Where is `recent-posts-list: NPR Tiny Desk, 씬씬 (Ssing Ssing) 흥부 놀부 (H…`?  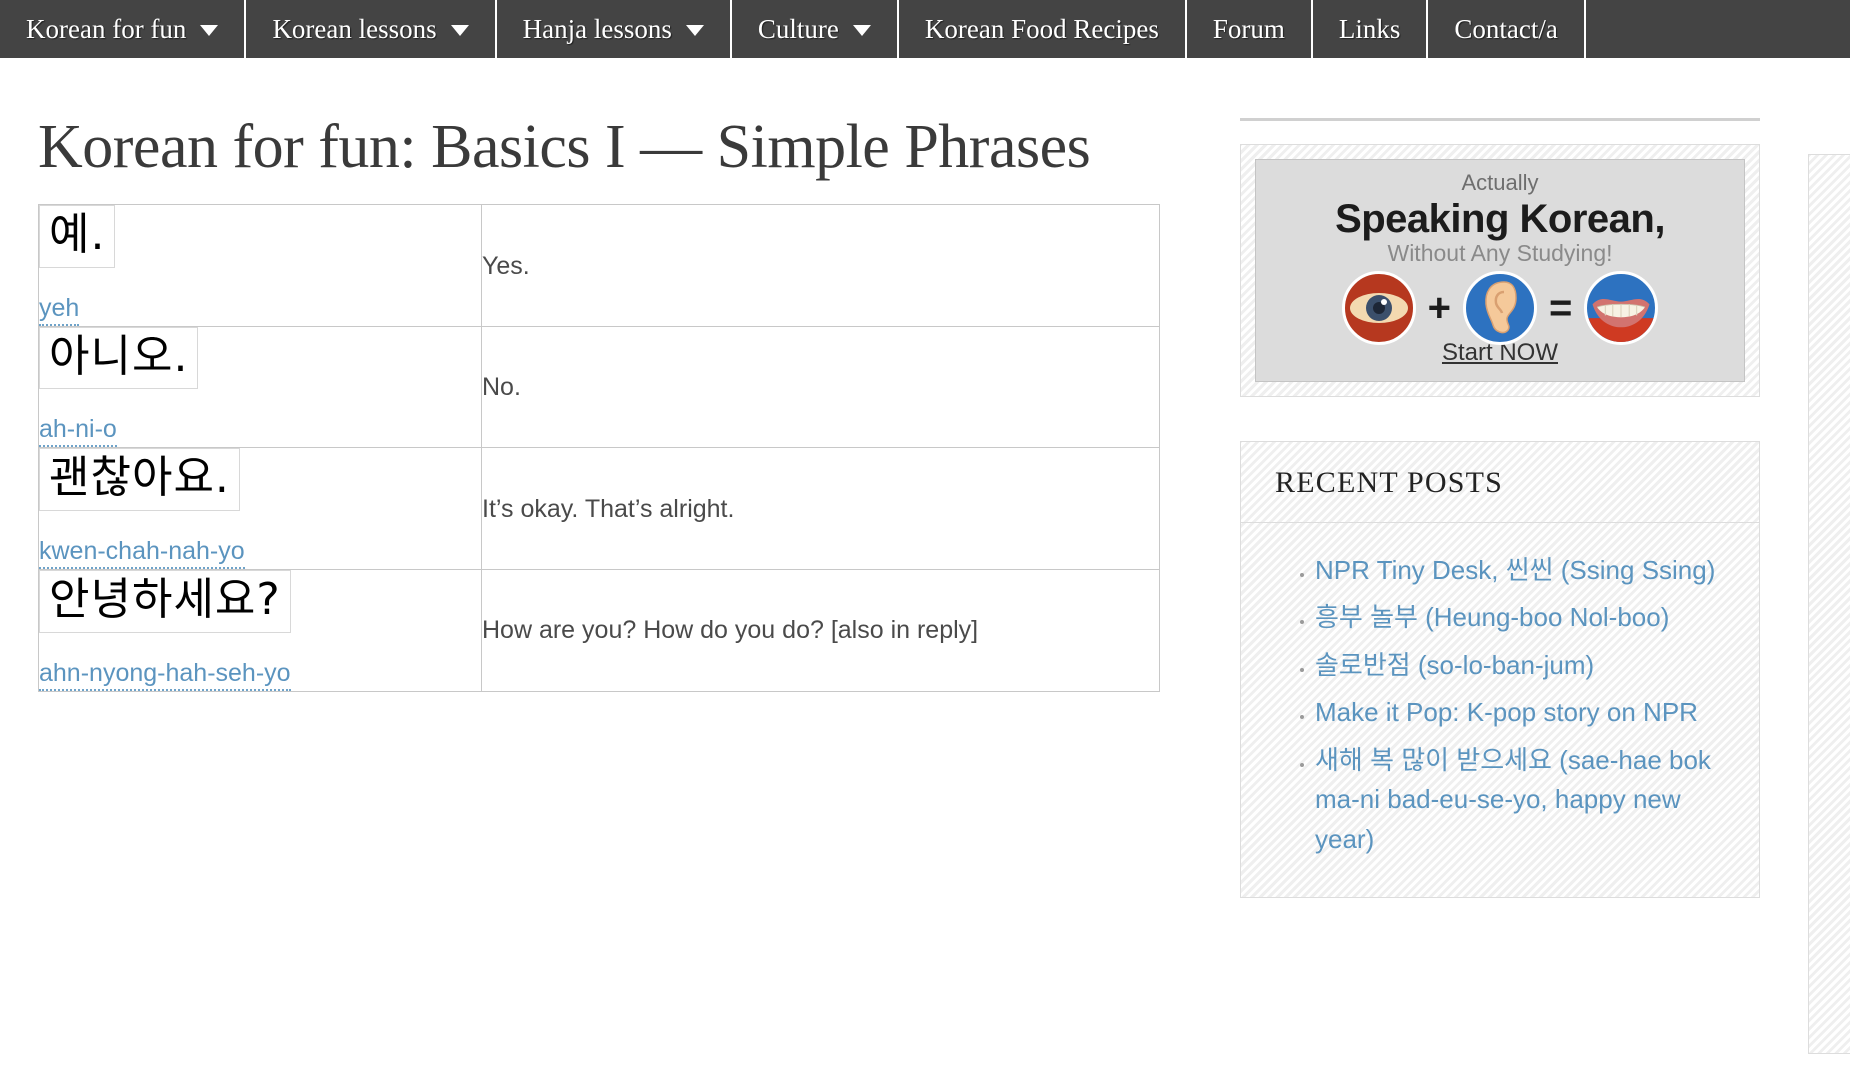
recent-posts-list: NPR Tiny Desk, 씬씬 (Ssing Ssing) 흥부 놀부 (H… is located at coordinates (1500, 710).